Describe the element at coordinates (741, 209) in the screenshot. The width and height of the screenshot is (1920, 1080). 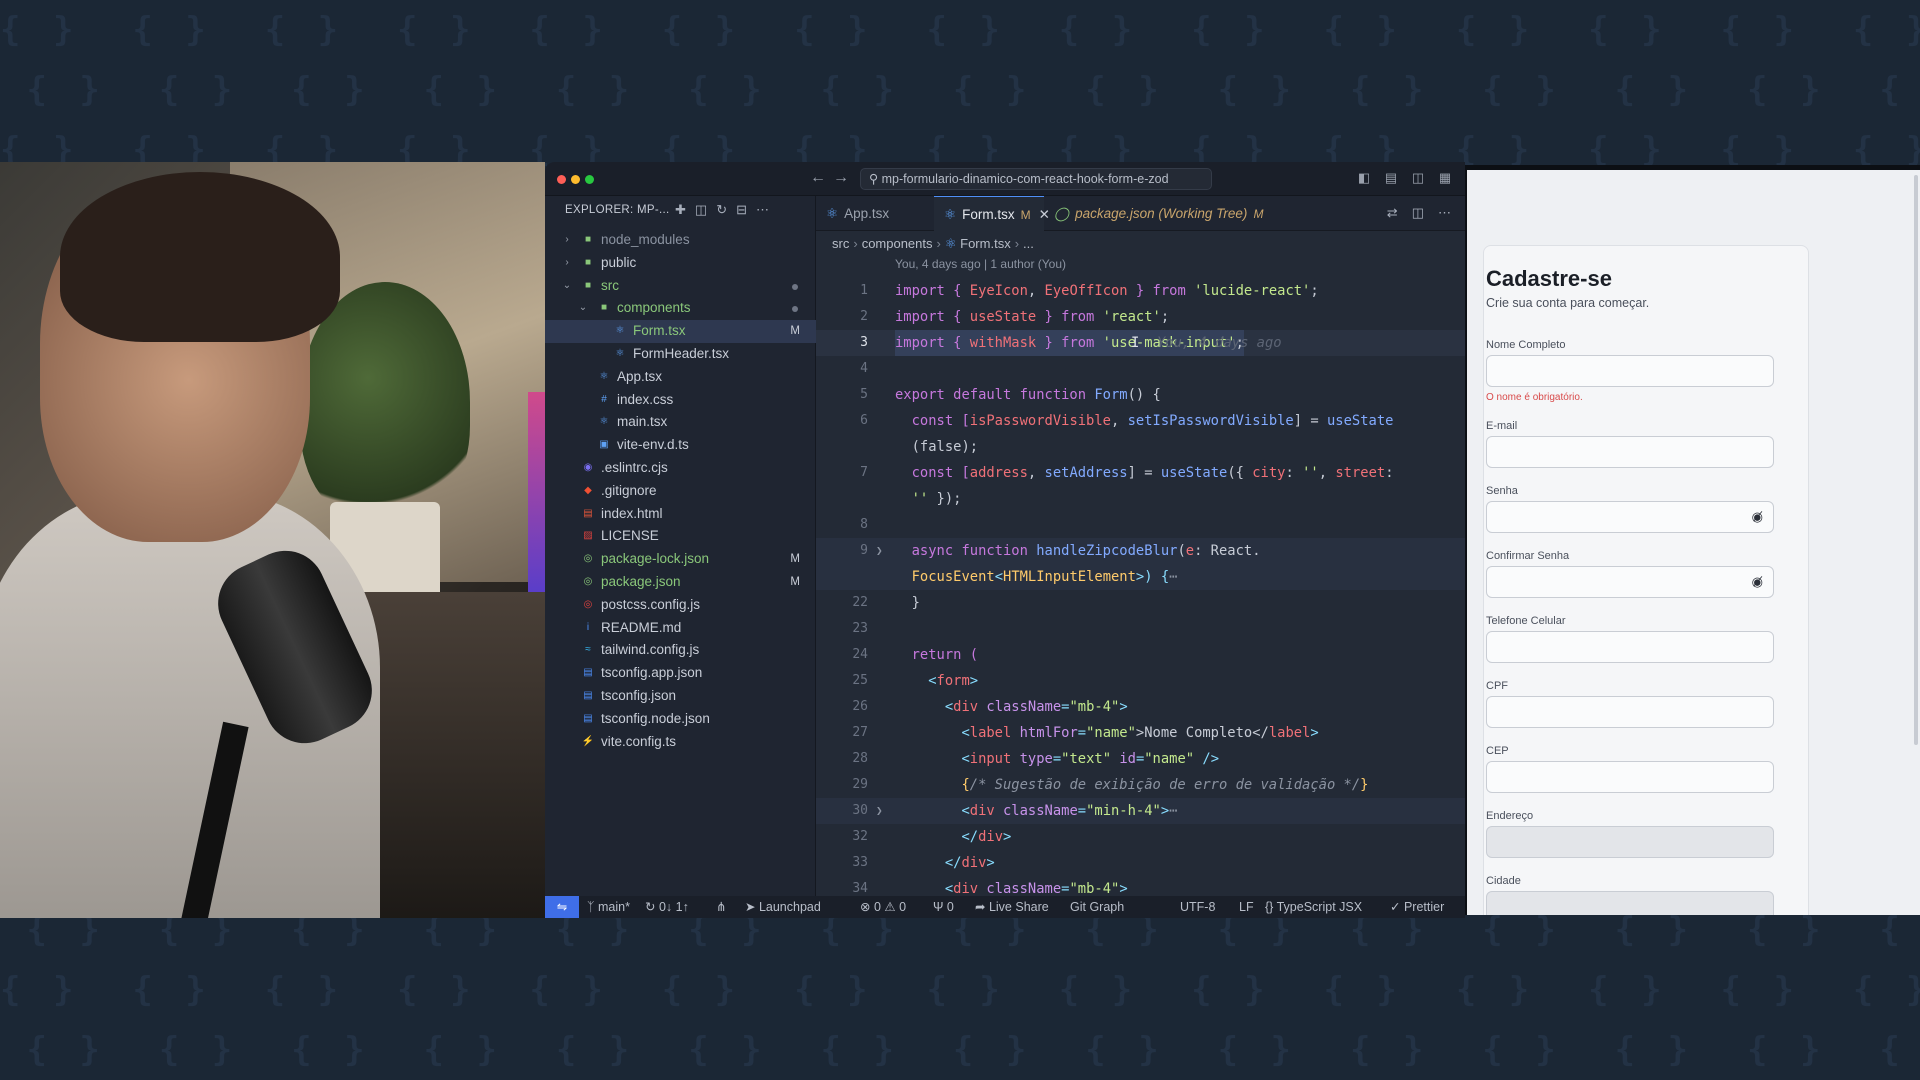
I see `collapse-all-icon: ⊟` at that location.